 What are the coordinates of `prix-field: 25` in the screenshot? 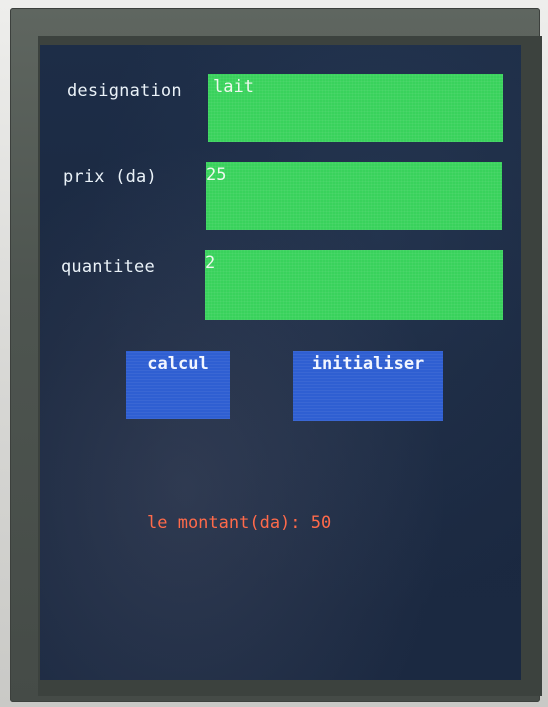 It's located at (354, 196).